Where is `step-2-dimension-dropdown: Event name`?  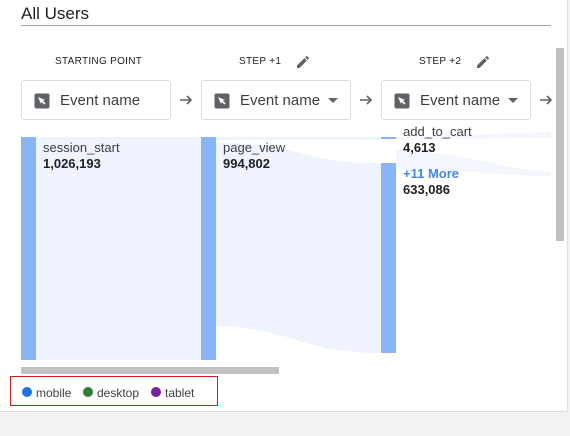
step-2-dimension-dropdown: Event name is located at coordinates (456, 100).